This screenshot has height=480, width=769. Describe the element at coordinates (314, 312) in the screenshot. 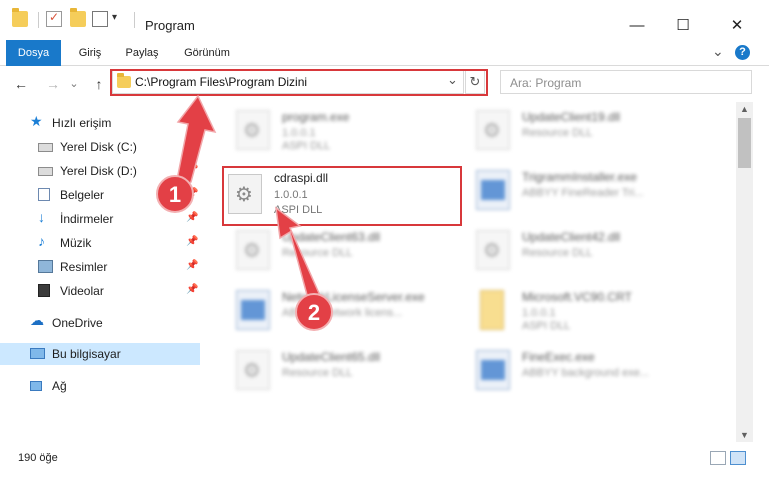

I see `callout-badge: 2` at that location.